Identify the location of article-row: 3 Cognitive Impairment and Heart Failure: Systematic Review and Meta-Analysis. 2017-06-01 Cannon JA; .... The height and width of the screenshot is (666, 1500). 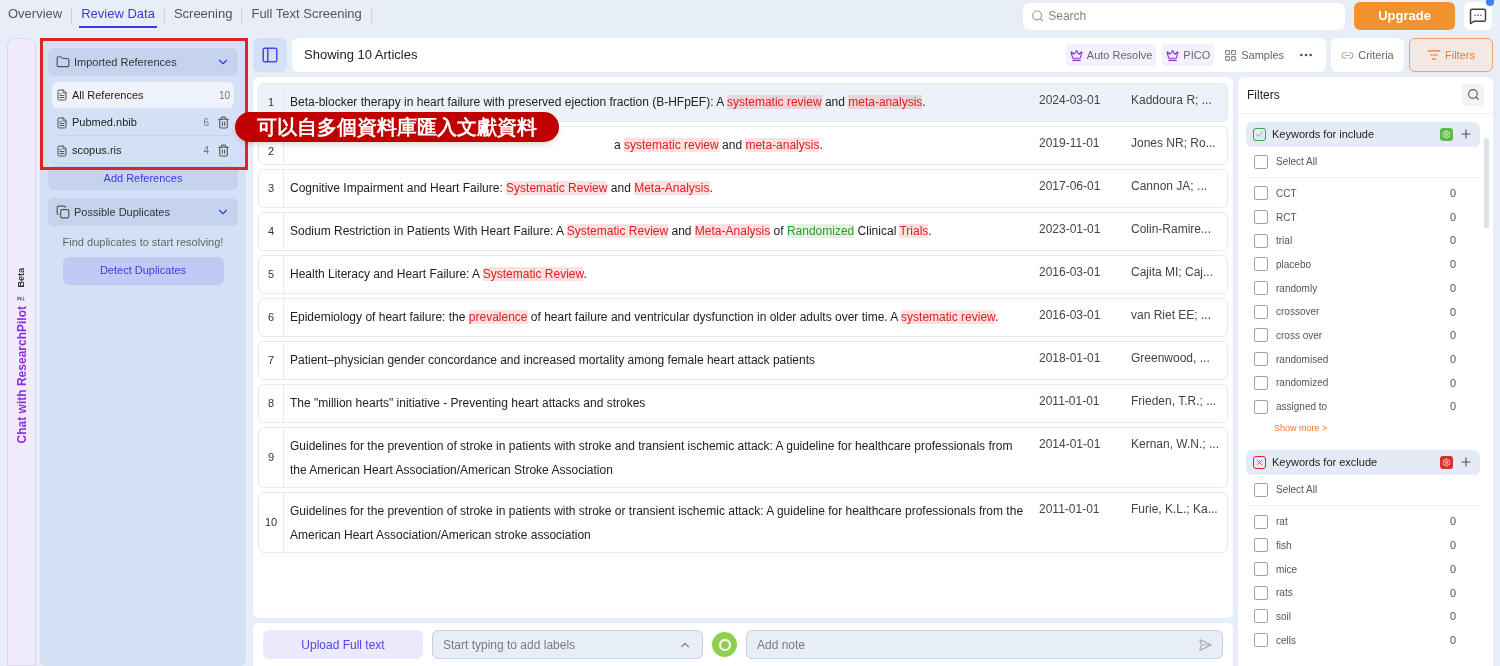
(743, 188).